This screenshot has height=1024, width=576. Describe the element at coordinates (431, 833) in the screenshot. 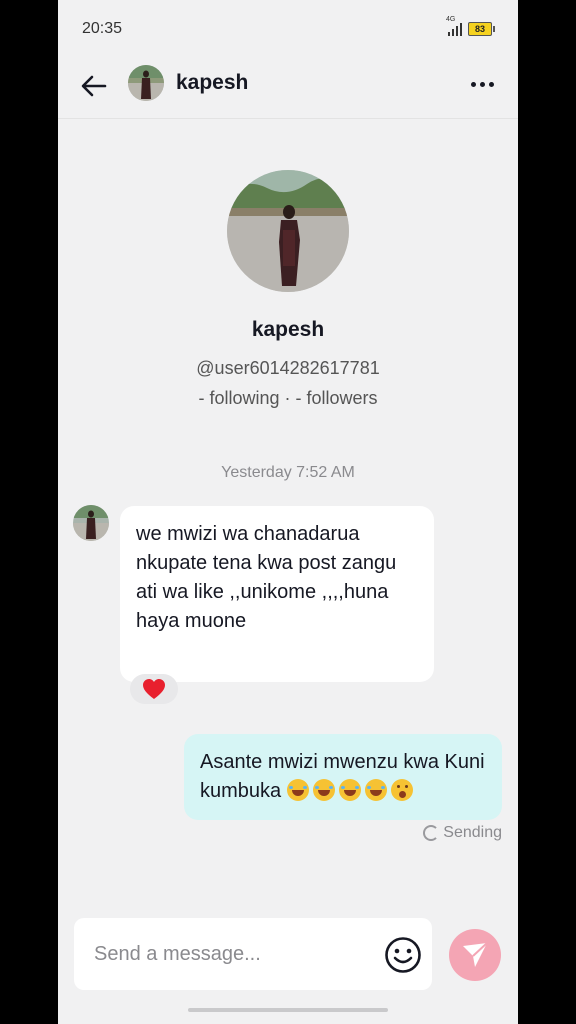

I see `loading-spinner-icon` at that location.